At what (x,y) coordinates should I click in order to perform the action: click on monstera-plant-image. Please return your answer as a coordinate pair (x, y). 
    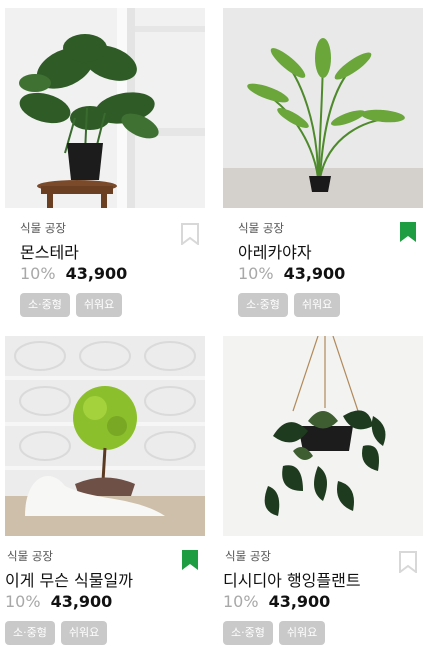
    Looking at the image, I should click on (105, 108).